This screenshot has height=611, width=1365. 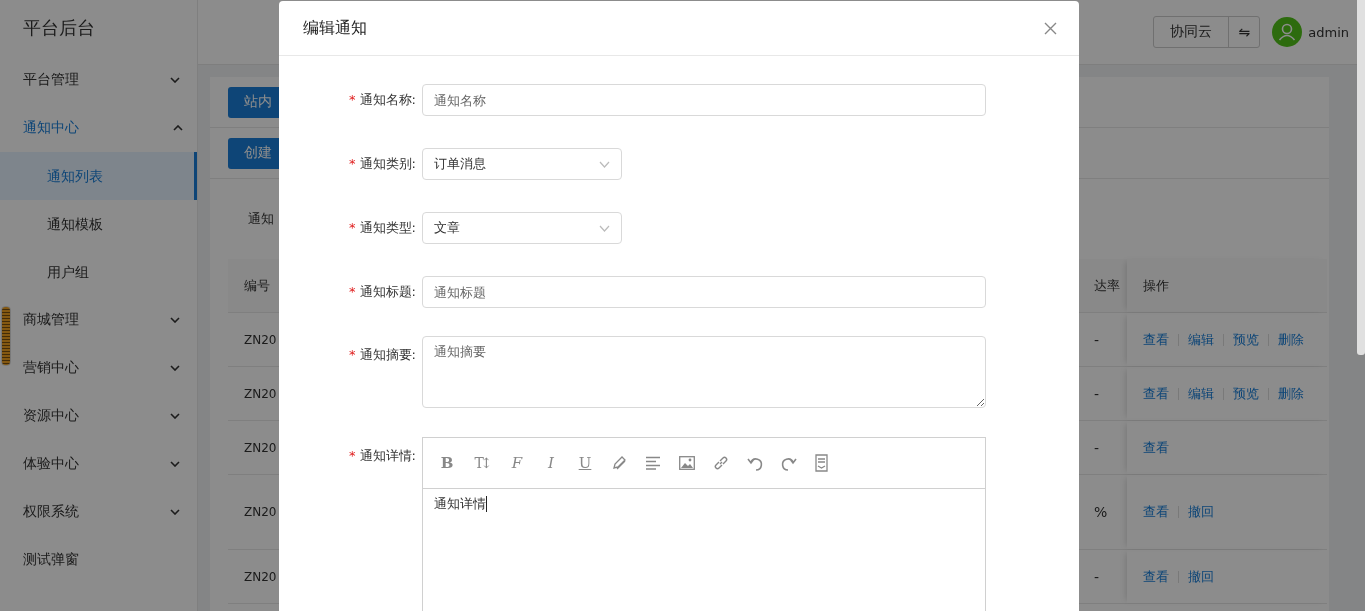 I want to click on submenu-item: 通知列表, so click(x=98, y=176).